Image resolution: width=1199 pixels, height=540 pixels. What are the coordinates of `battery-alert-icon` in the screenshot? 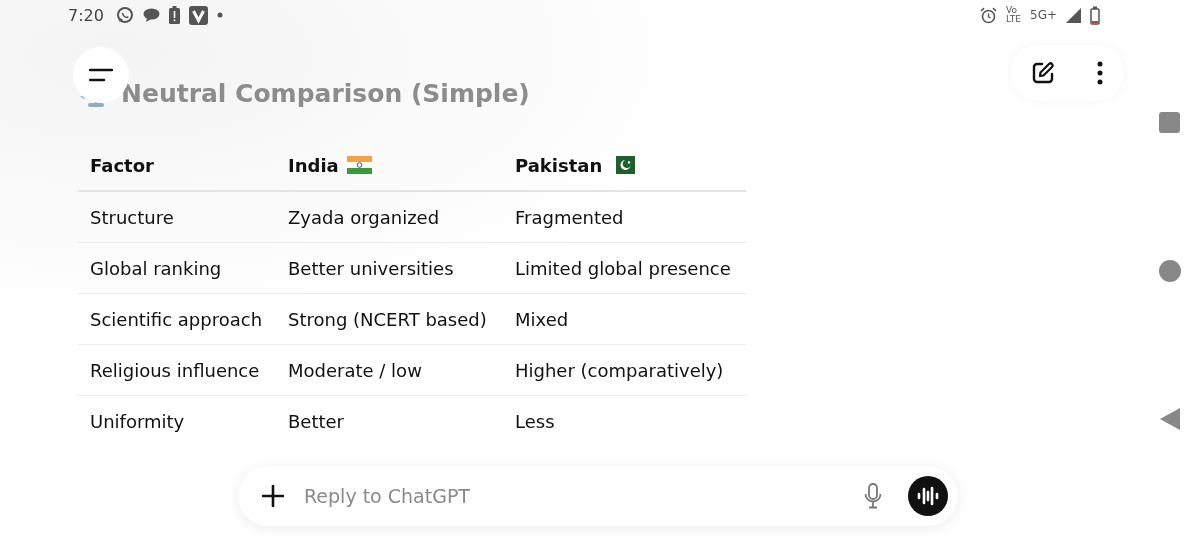 It's located at (174, 15).